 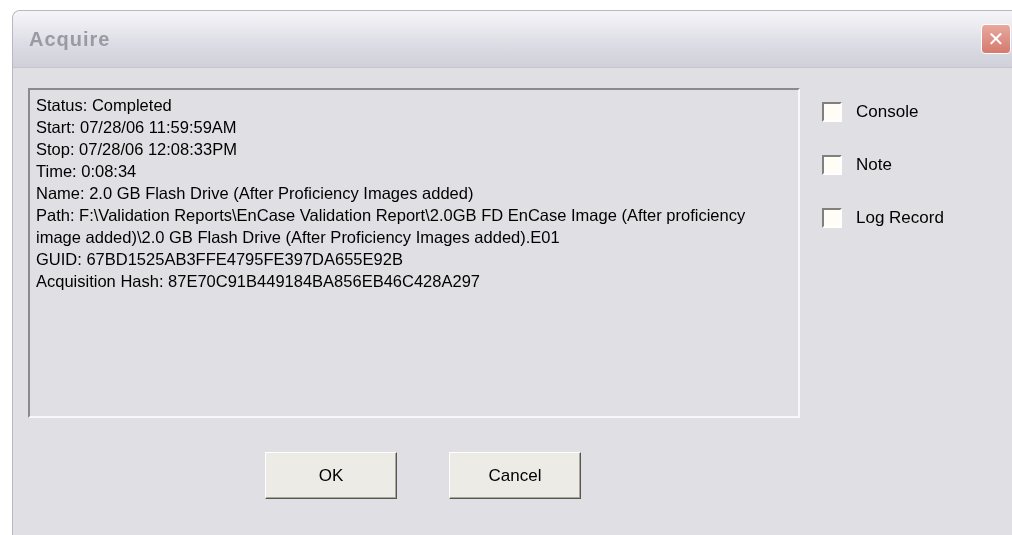 What do you see at coordinates (220, 259) in the screenshot?
I see `report-line: GUID: 67BD1525AB3FFE4795FE397DA655E92B` at bounding box center [220, 259].